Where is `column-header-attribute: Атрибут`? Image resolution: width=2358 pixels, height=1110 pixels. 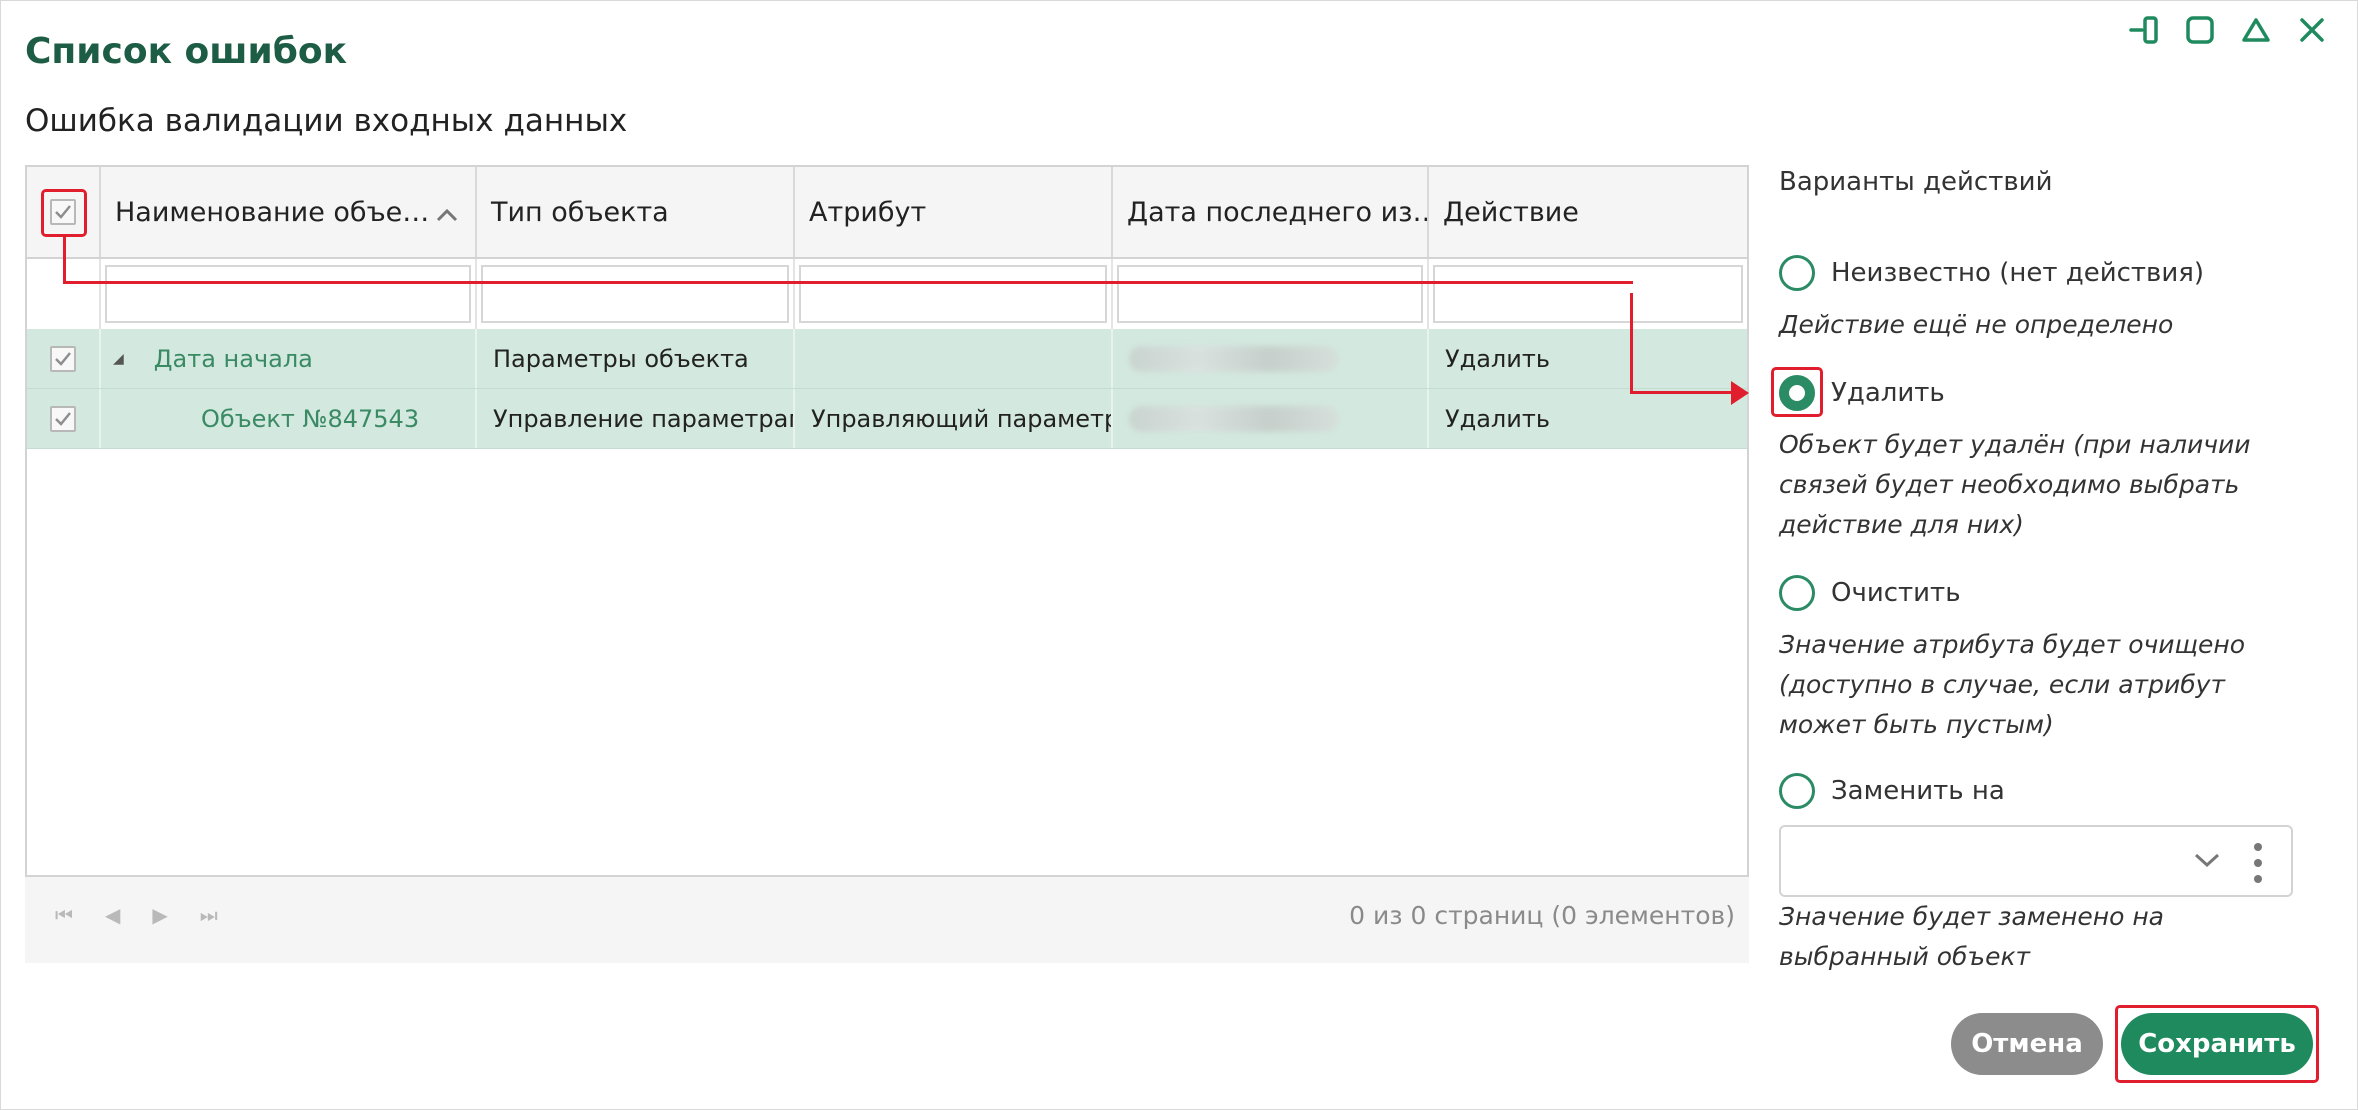
column-header-attribute: Атрибут is located at coordinates (954, 212).